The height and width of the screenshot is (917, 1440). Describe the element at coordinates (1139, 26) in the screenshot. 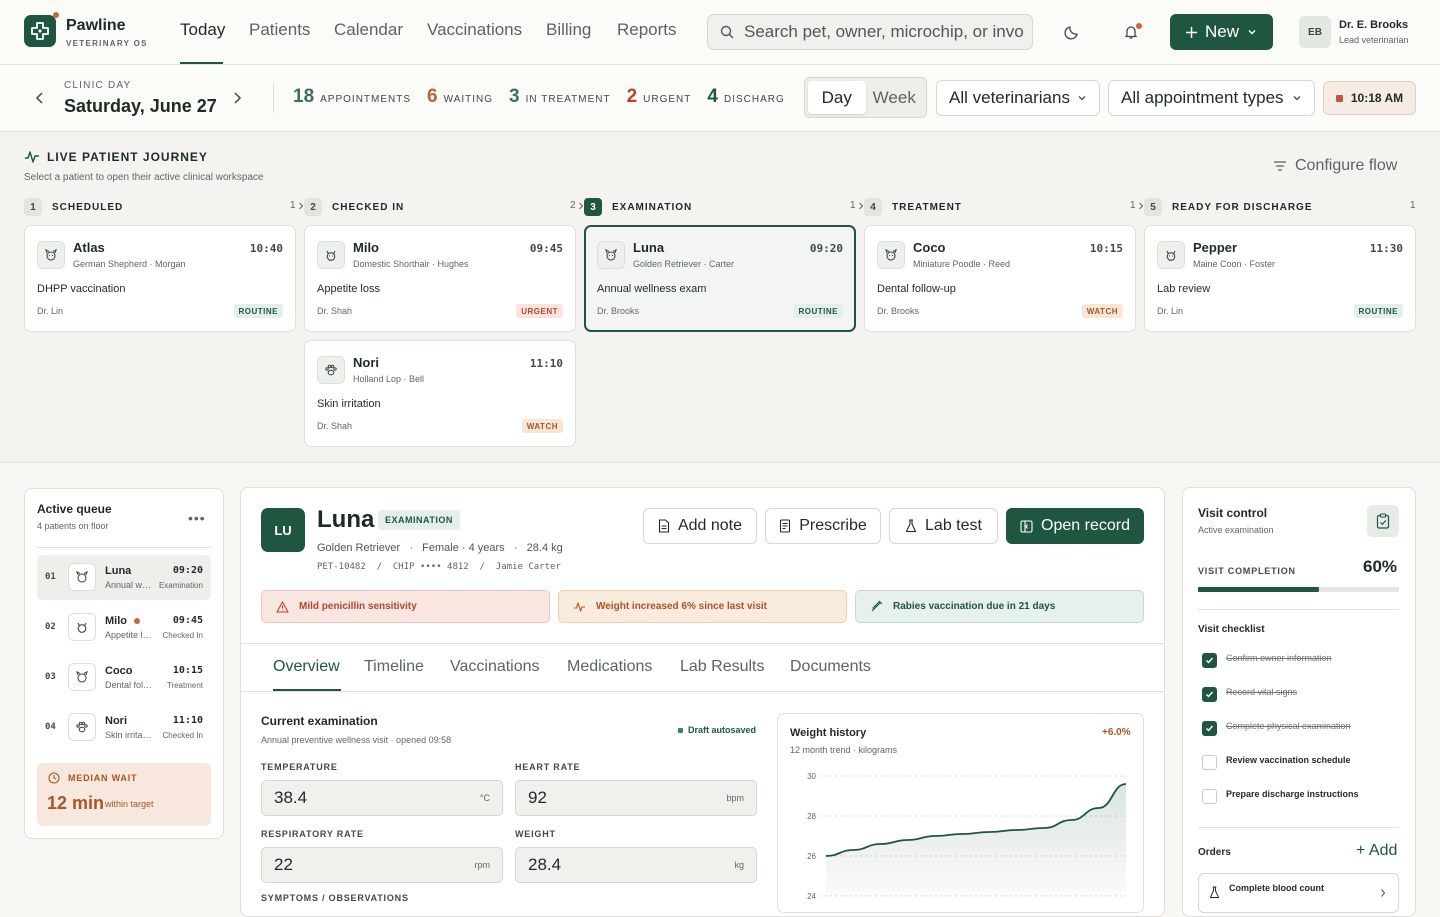

I see `notification-dot` at that location.